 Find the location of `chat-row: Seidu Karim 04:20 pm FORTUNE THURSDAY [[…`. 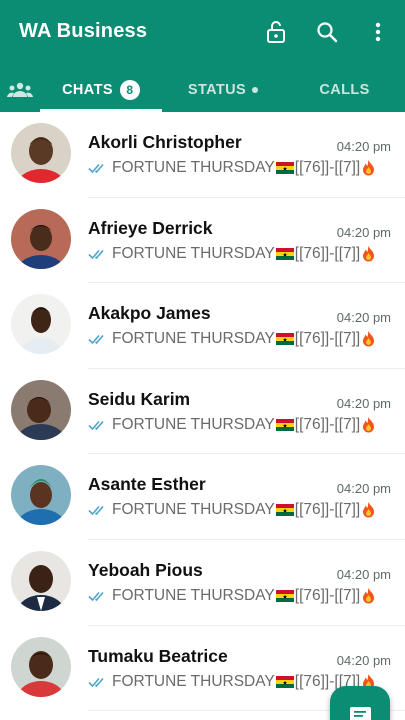

chat-row: Seidu Karim 04:20 pm FORTUNE THURSDAY [[… is located at coordinates (202, 412).